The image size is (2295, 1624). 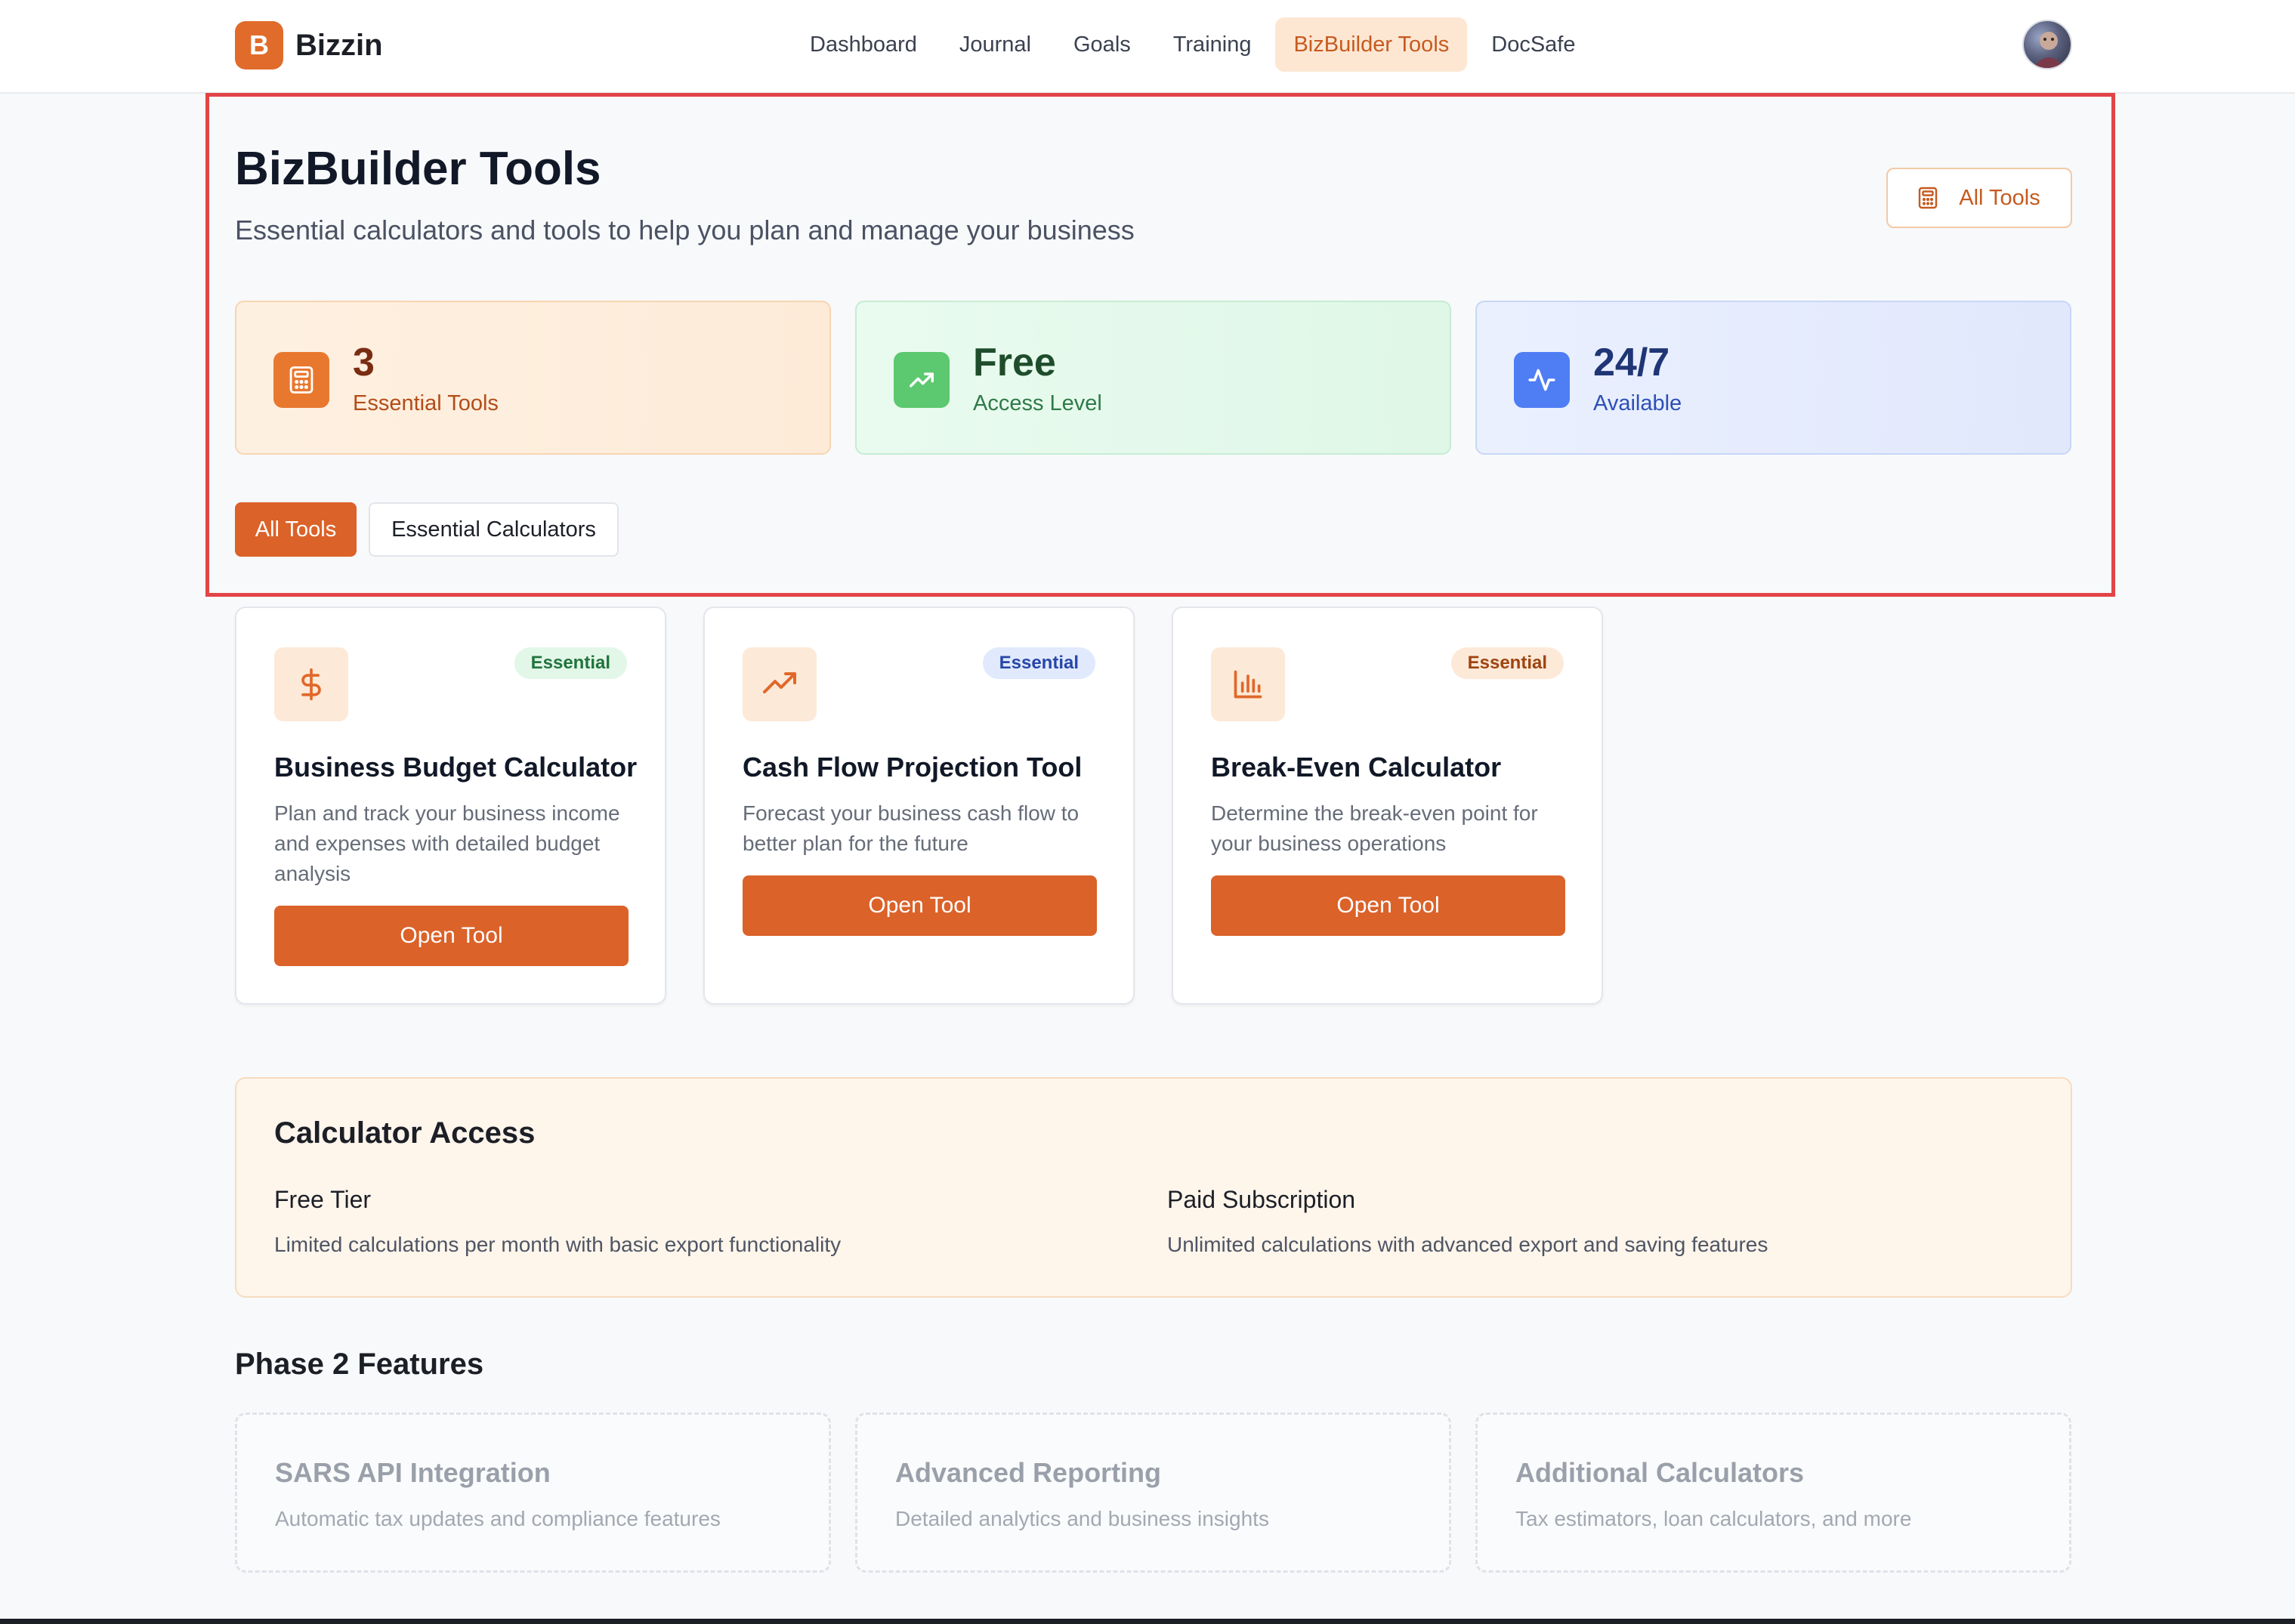 I want to click on nav-link-bizbuilder-tools: BizBuilder Tools, so click(x=1372, y=44).